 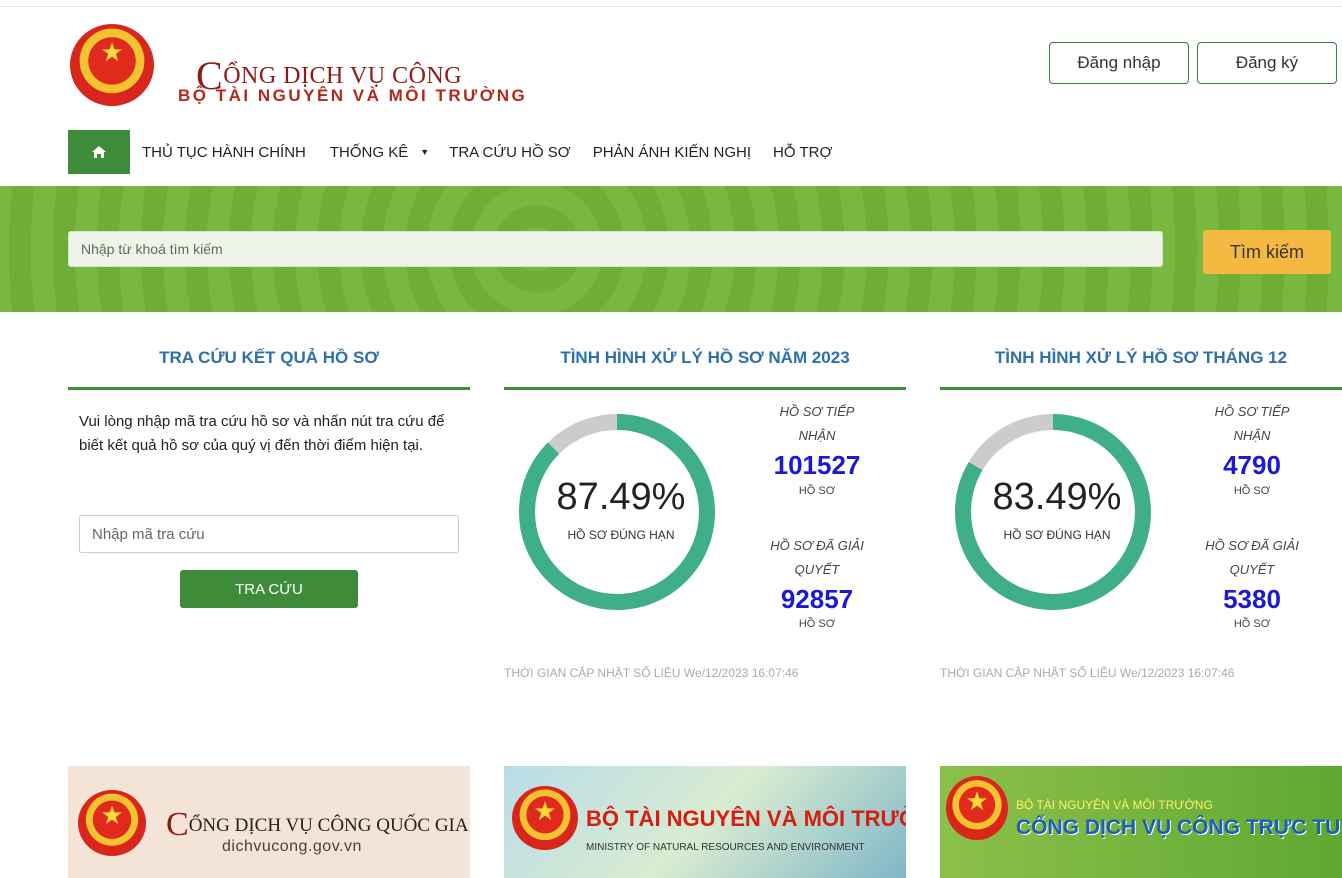 What do you see at coordinates (817, 624) in the screenshot?
I see `year-resolved-unit: HỒ SƠ` at bounding box center [817, 624].